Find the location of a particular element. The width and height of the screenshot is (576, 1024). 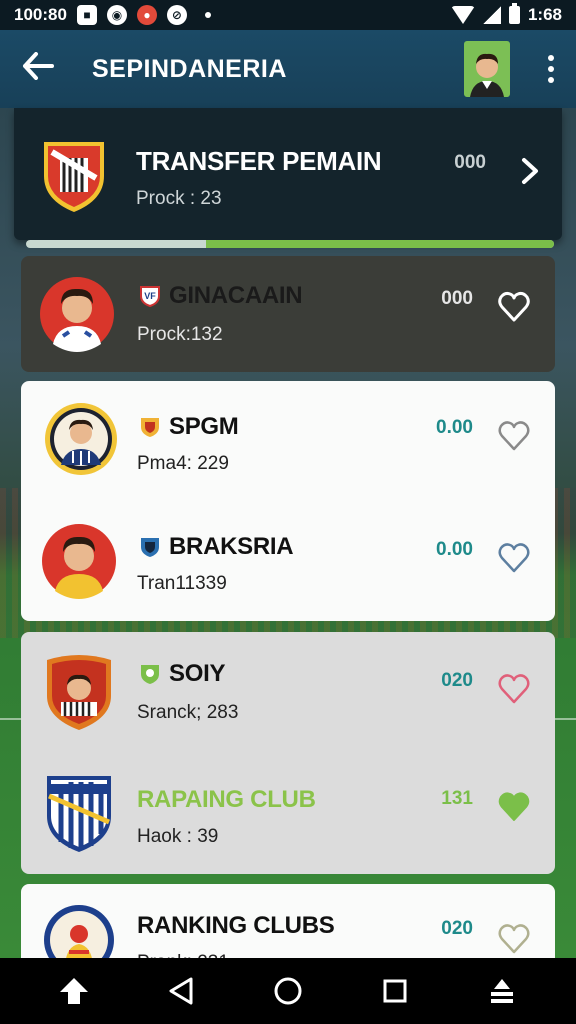

transfer-progress-bar is located at coordinates (290, 244).